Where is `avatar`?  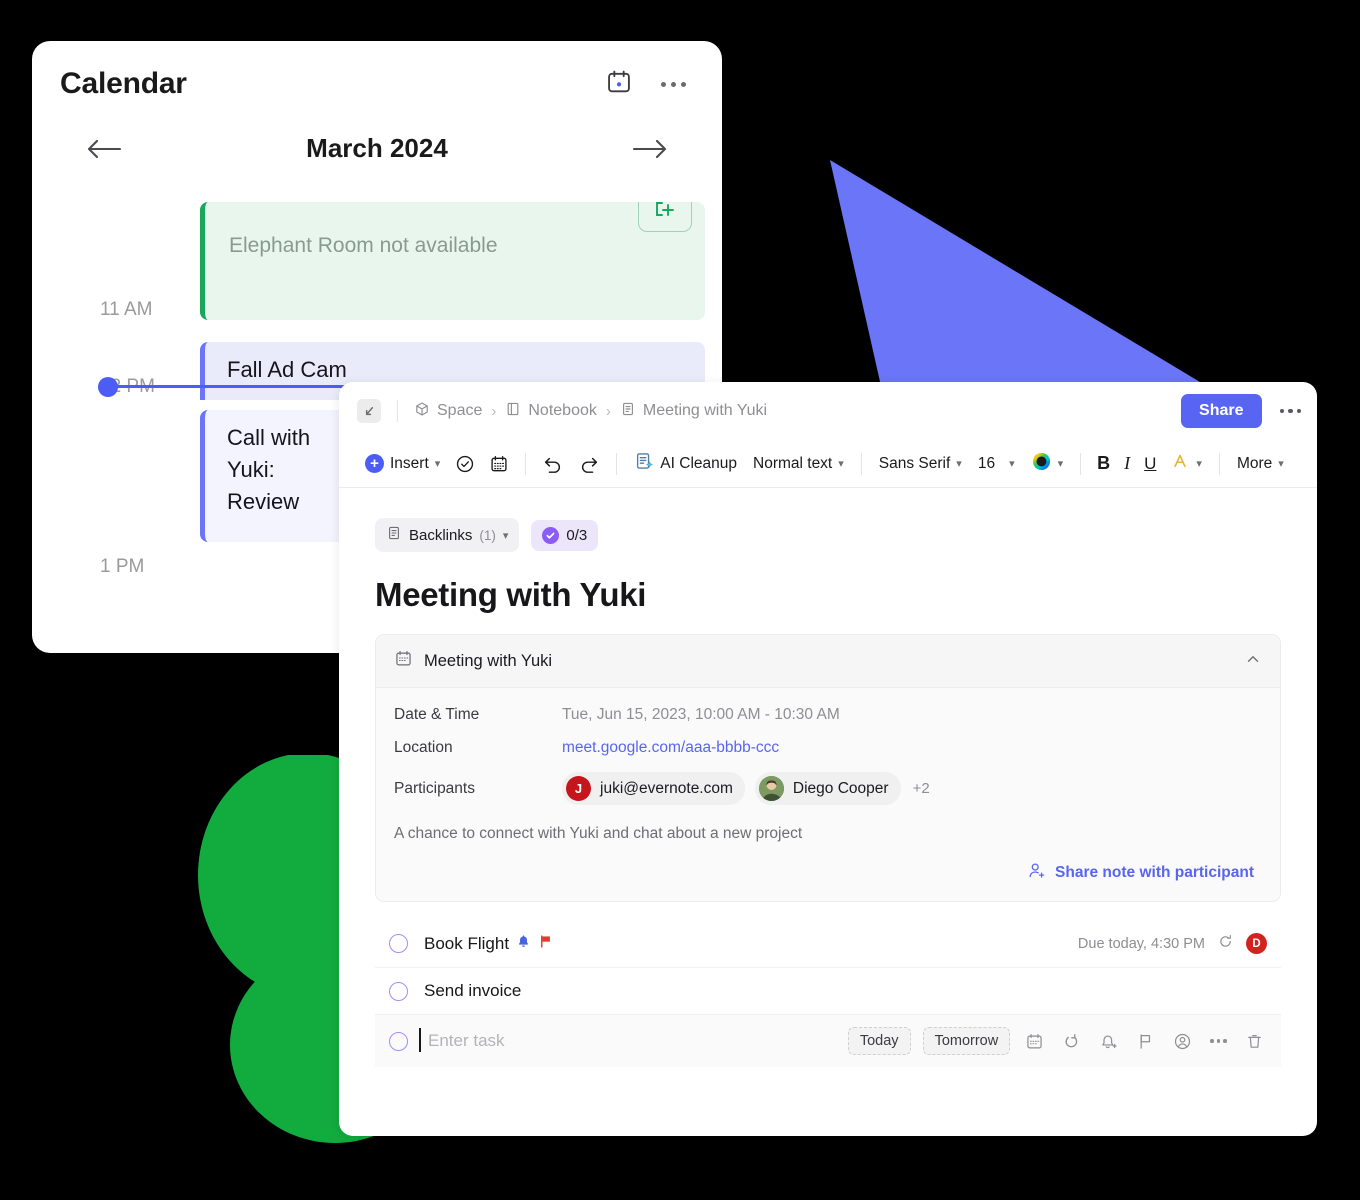 avatar is located at coordinates (771, 788).